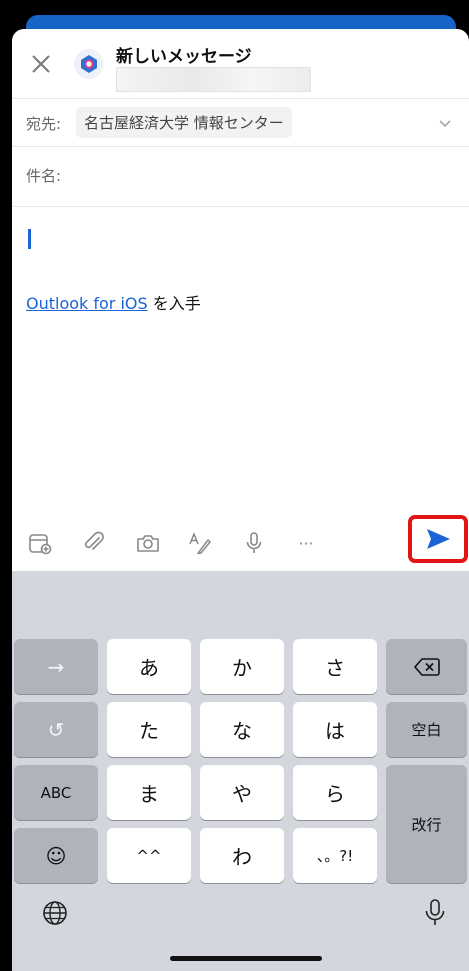 This screenshot has width=469, height=971. What do you see at coordinates (335, 666) in the screenshot?
I see `key-sa: さ` at bounding box center [335, 666].